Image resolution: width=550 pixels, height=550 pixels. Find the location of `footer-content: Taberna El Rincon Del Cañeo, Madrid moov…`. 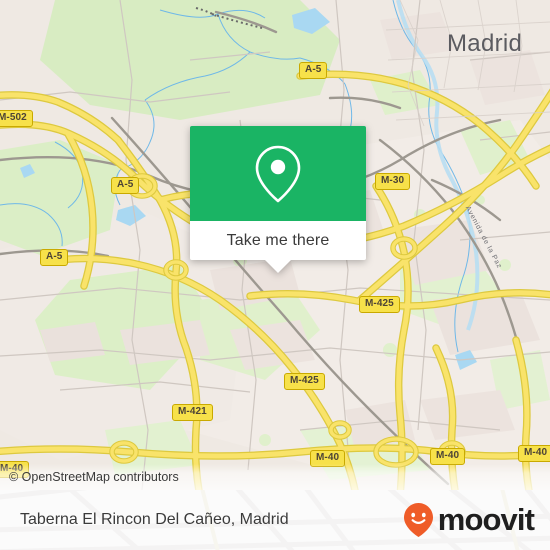

footer-content: Taberna El Rincon Del Cañeo, Madrid moov… is located at coordinates (275, 520).